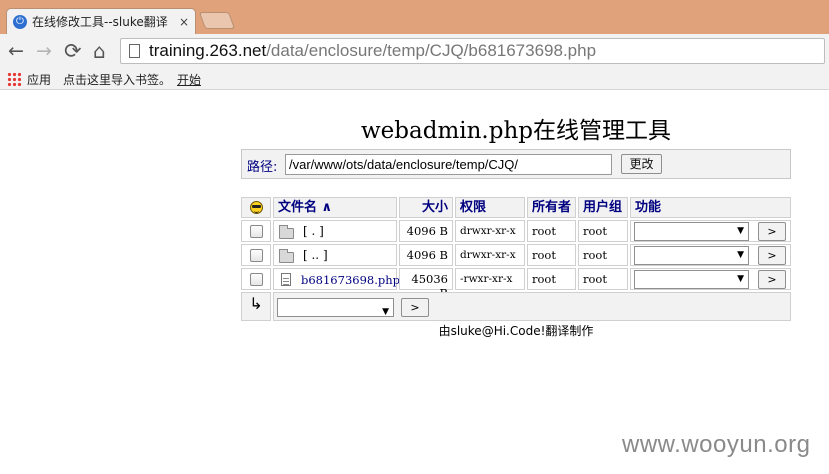 The height and width of the screenshot is (474, 829). I want to click on row-name-cell: b681673698.php, so click(336, 279).